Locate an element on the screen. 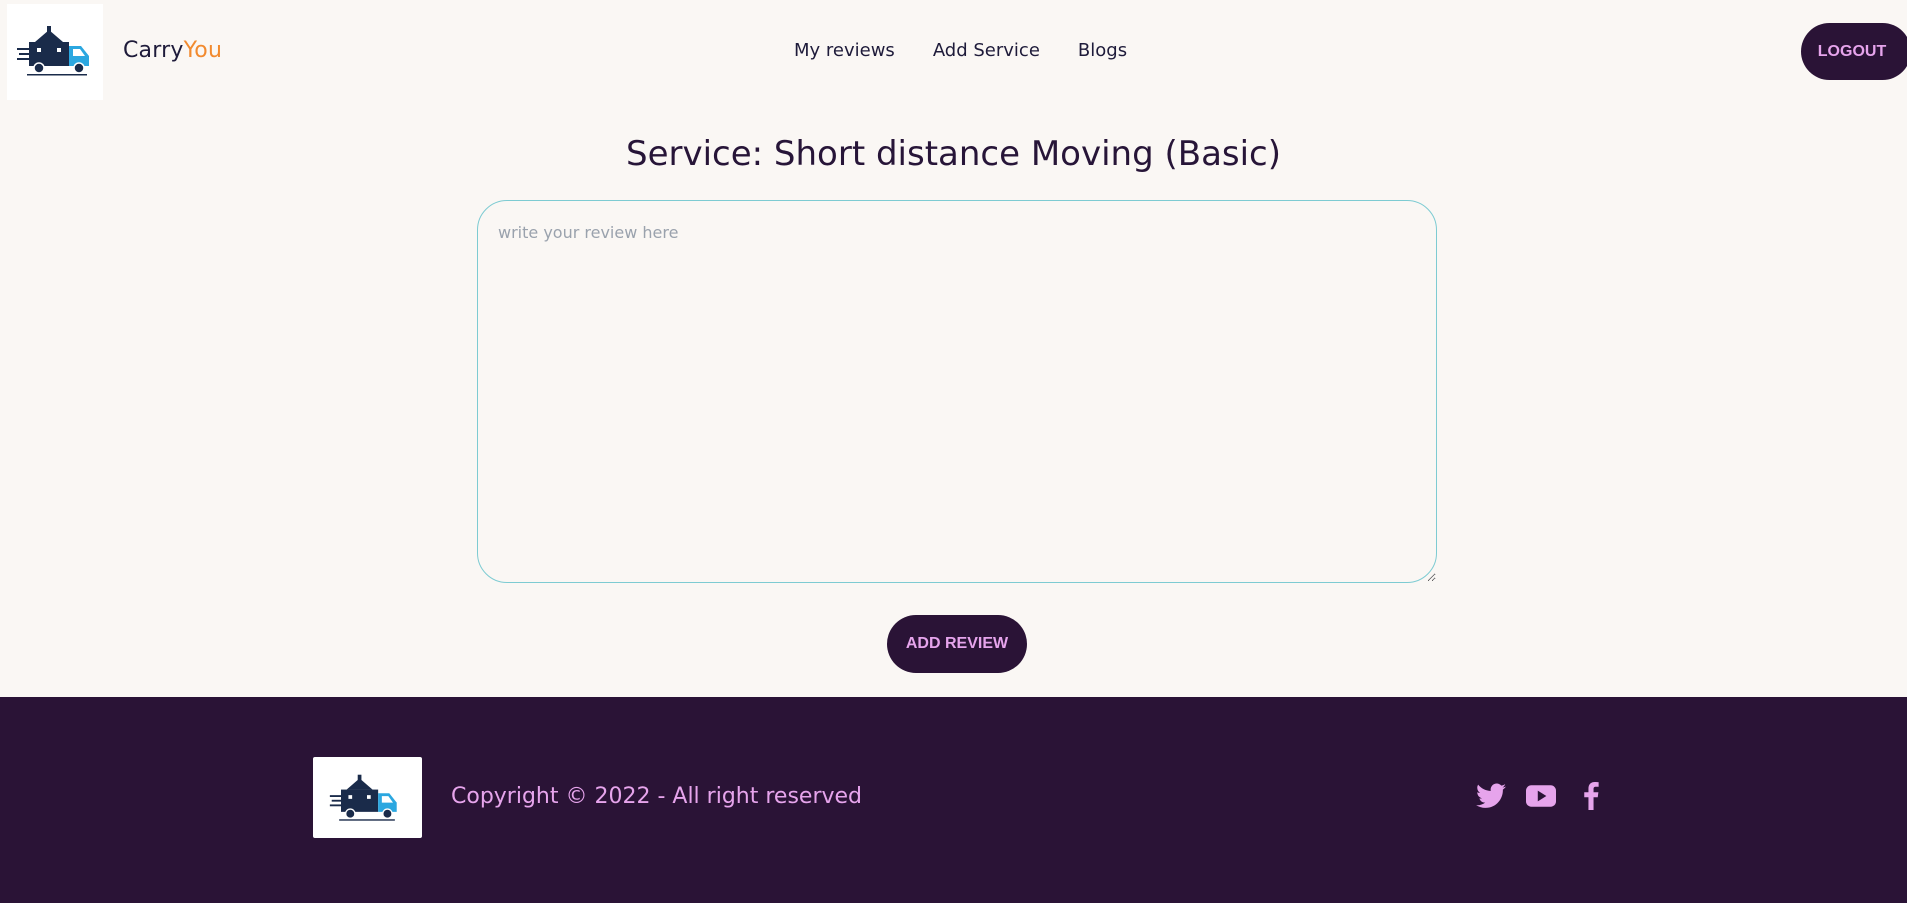 Image resolution: width=1907 pixels, height=903 pixels. brand-name: CarryYou is located at coordinates (172, 50).